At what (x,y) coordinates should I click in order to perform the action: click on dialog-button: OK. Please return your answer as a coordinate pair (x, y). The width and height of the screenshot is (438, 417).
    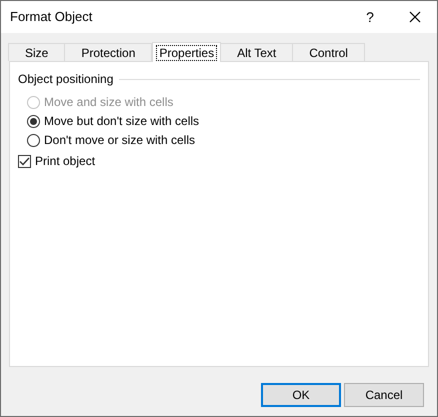
    Looking at the image, I should click on (301, 395).